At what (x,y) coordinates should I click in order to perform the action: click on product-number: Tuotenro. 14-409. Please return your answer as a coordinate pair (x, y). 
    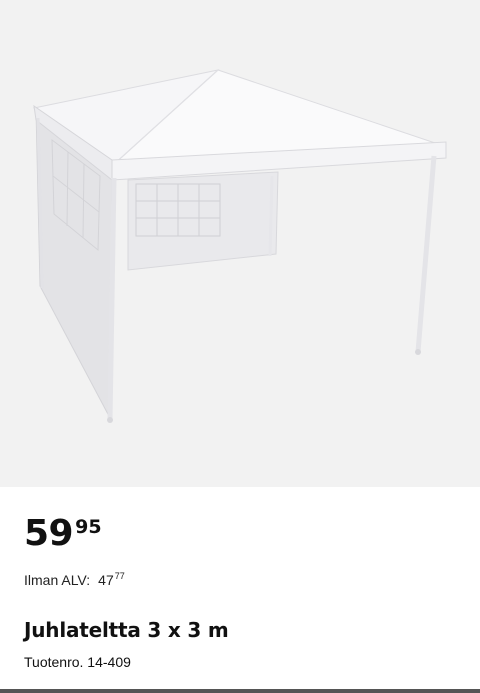
    Looking at the image, I should click on (77, 662).